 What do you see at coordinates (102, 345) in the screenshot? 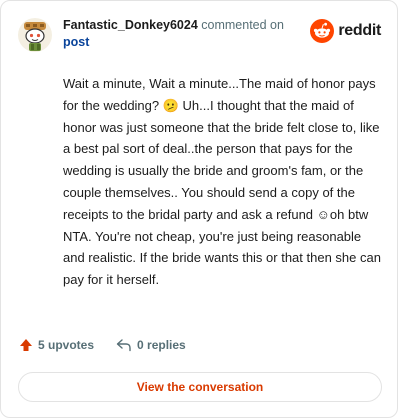
I see `comment-actions: 5 upvotes 0 replies` at bounding box center [102, 345].